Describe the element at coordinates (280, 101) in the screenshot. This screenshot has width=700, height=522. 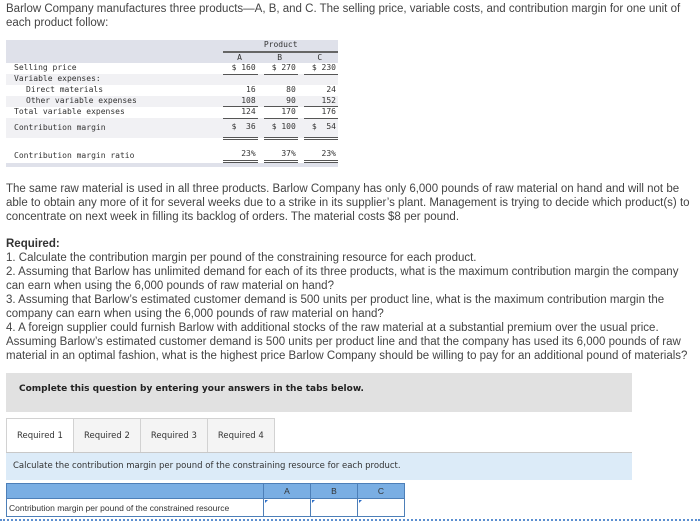
I see `cell-value: 90` at that location.